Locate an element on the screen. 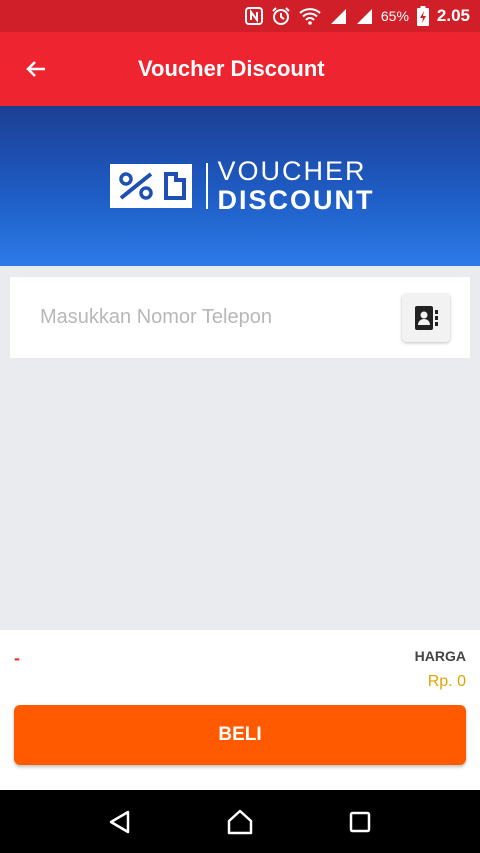 The width and height of the screenshot is (480, 853). battery-percent: 65% is located at coordinates (394, 16).